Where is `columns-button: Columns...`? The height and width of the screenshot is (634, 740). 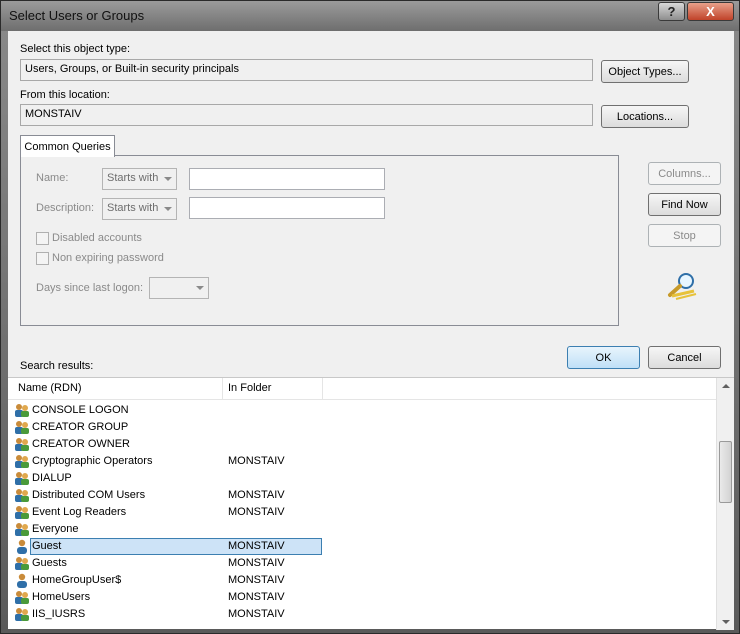
columns-button: Columns... is located at coordinates (684, 173).